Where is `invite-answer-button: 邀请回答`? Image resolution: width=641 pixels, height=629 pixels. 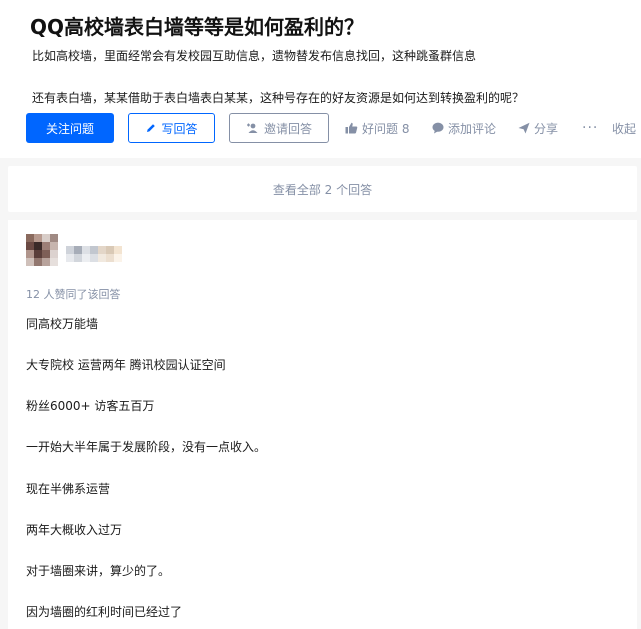
invite-answer-button: 邀请回答 is located at coordinates (279, 128).